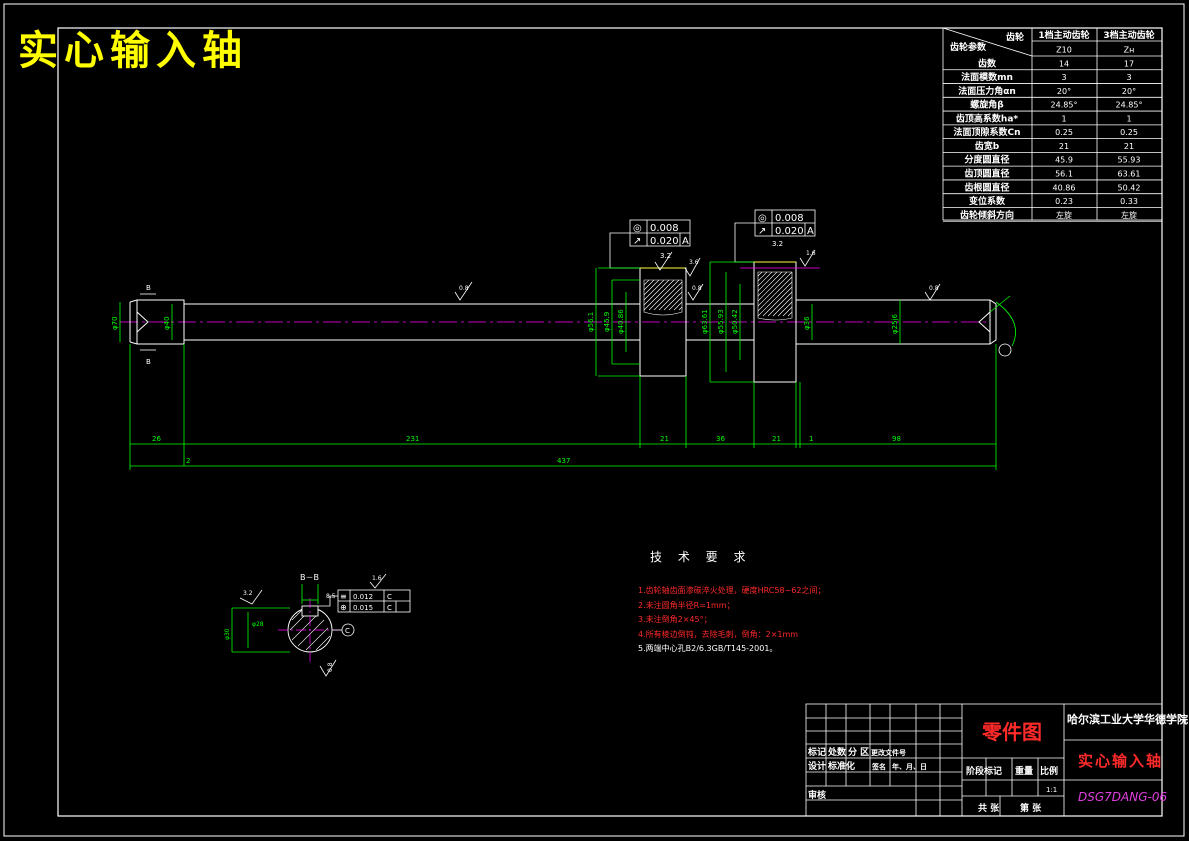  I want to click on svg-text: 2, so click(188, 461).